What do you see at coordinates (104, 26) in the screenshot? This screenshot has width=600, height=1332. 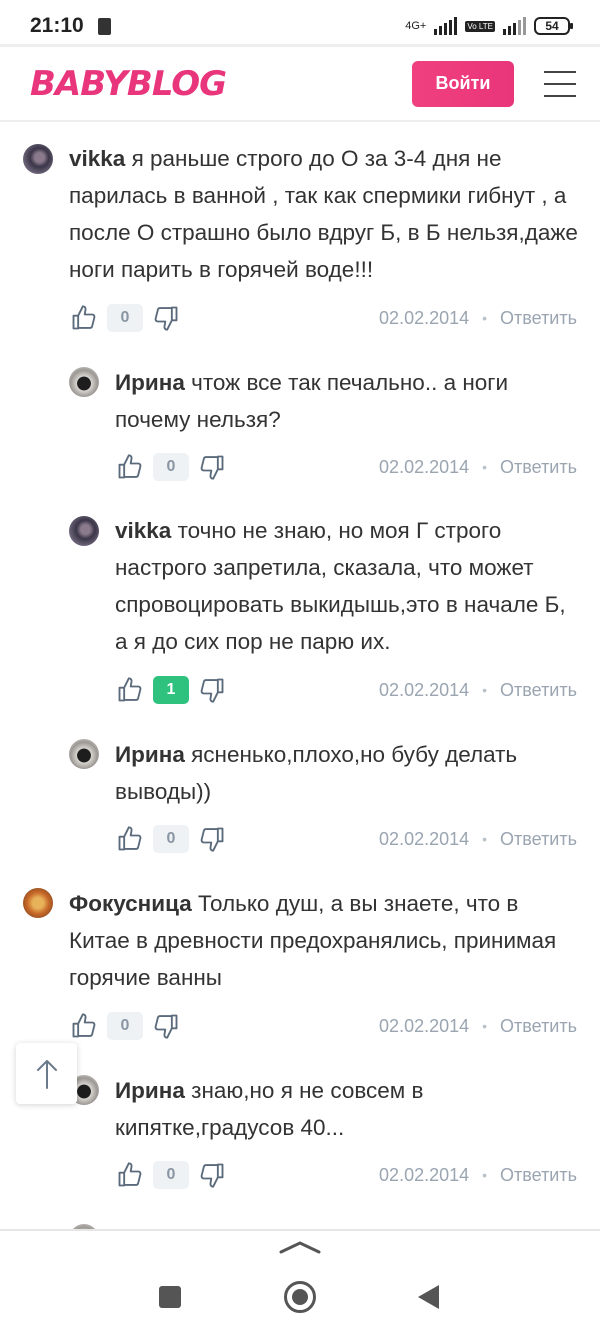 I see `sim-card-icon` at bounding box center [104, 26].